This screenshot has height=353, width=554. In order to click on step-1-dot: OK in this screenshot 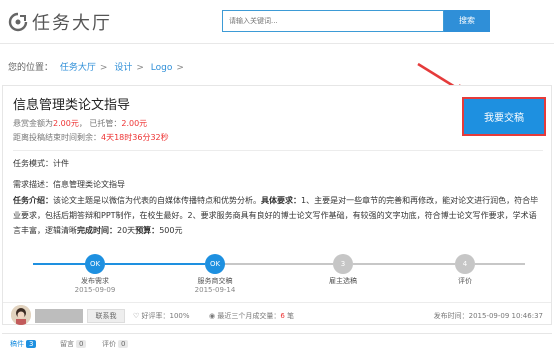, I will do `click(95, 264)`.